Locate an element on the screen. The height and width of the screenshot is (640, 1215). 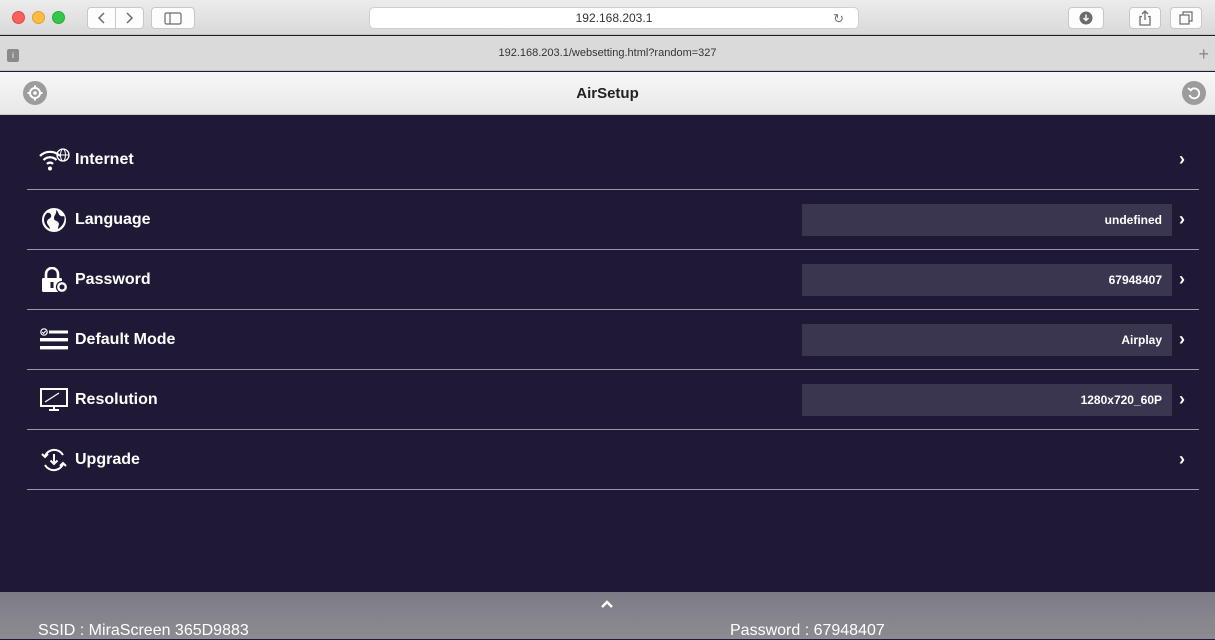
page-title: AirSetup is located at coordinates (607, 93).